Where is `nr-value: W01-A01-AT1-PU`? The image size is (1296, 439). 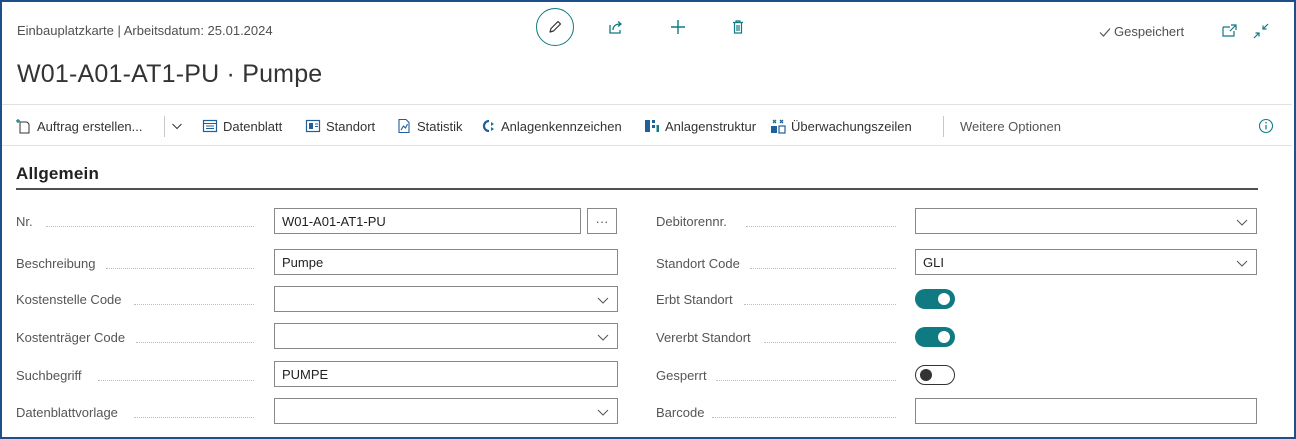 nr-value: W01-A01-AT1-PU is located at coordinates (334, 221).